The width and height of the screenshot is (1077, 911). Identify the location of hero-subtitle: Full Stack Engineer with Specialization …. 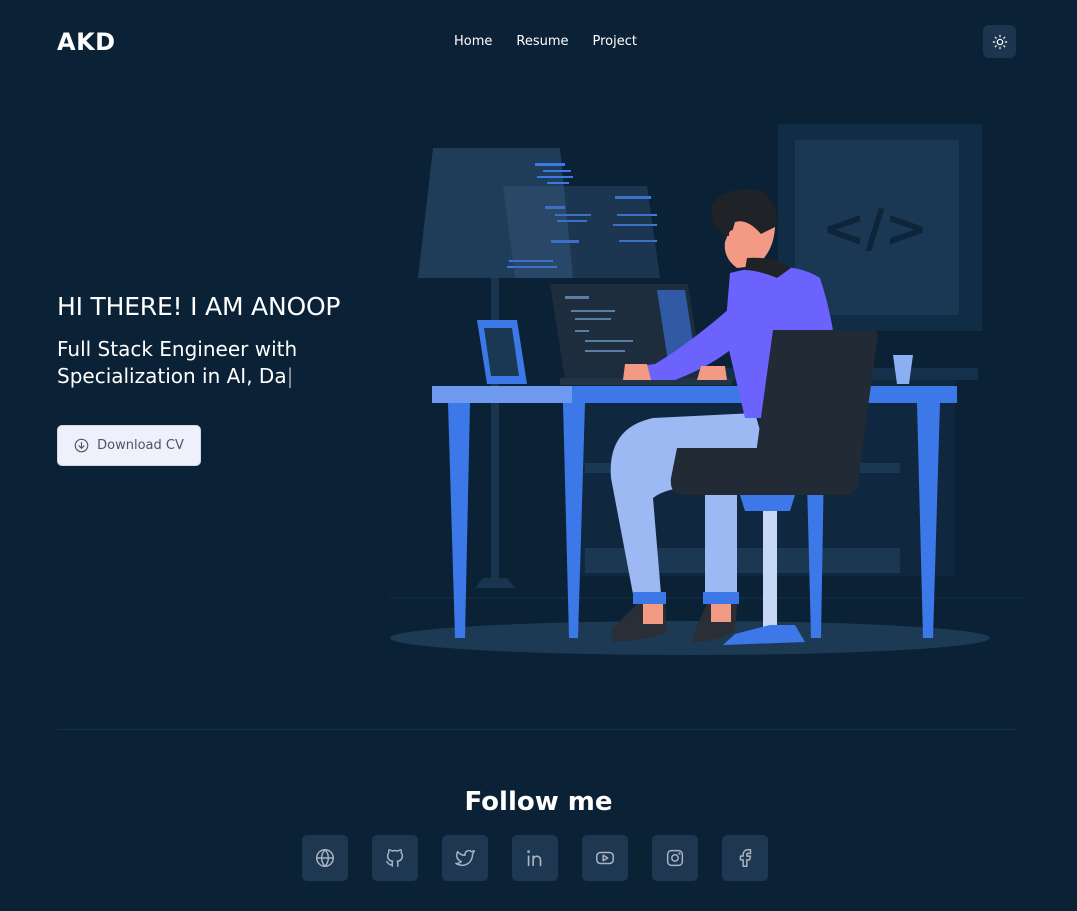
(222, 363).